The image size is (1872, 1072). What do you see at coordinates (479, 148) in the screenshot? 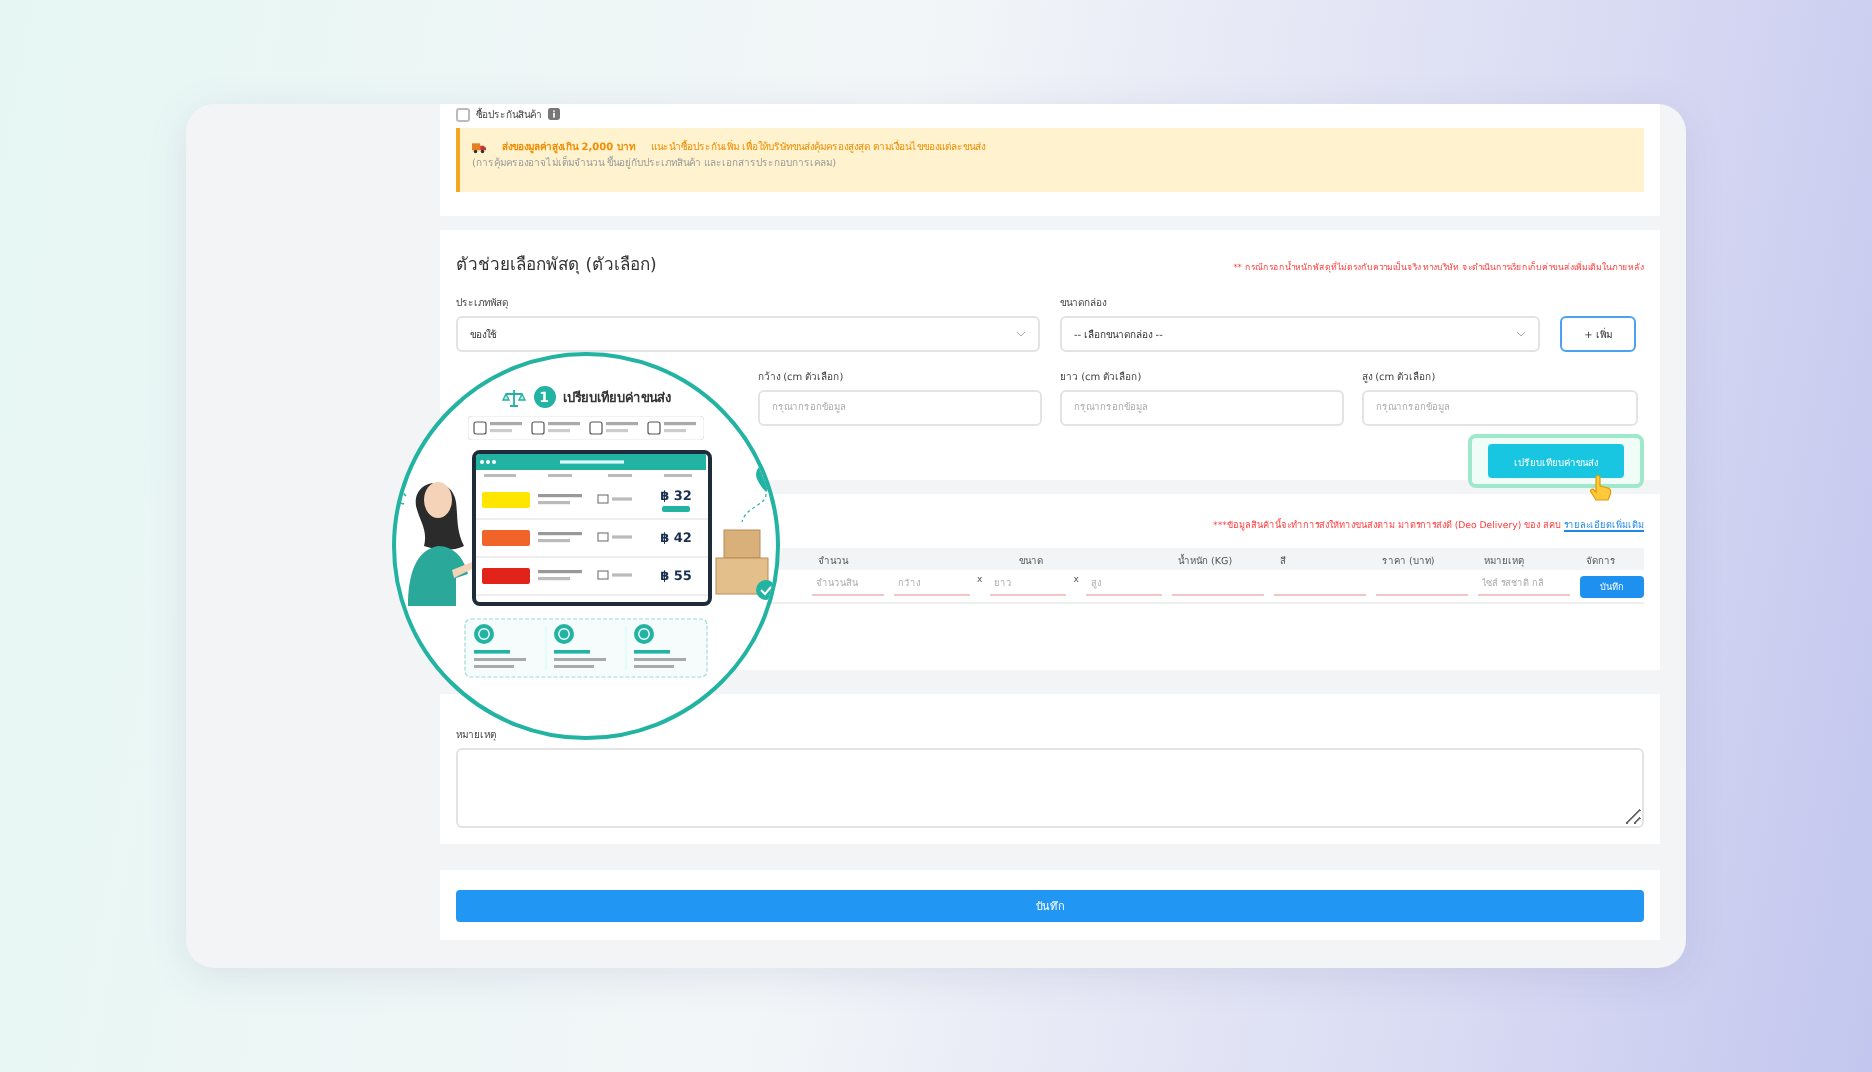
I see `truck-icon` at bounding box center [479, 148].